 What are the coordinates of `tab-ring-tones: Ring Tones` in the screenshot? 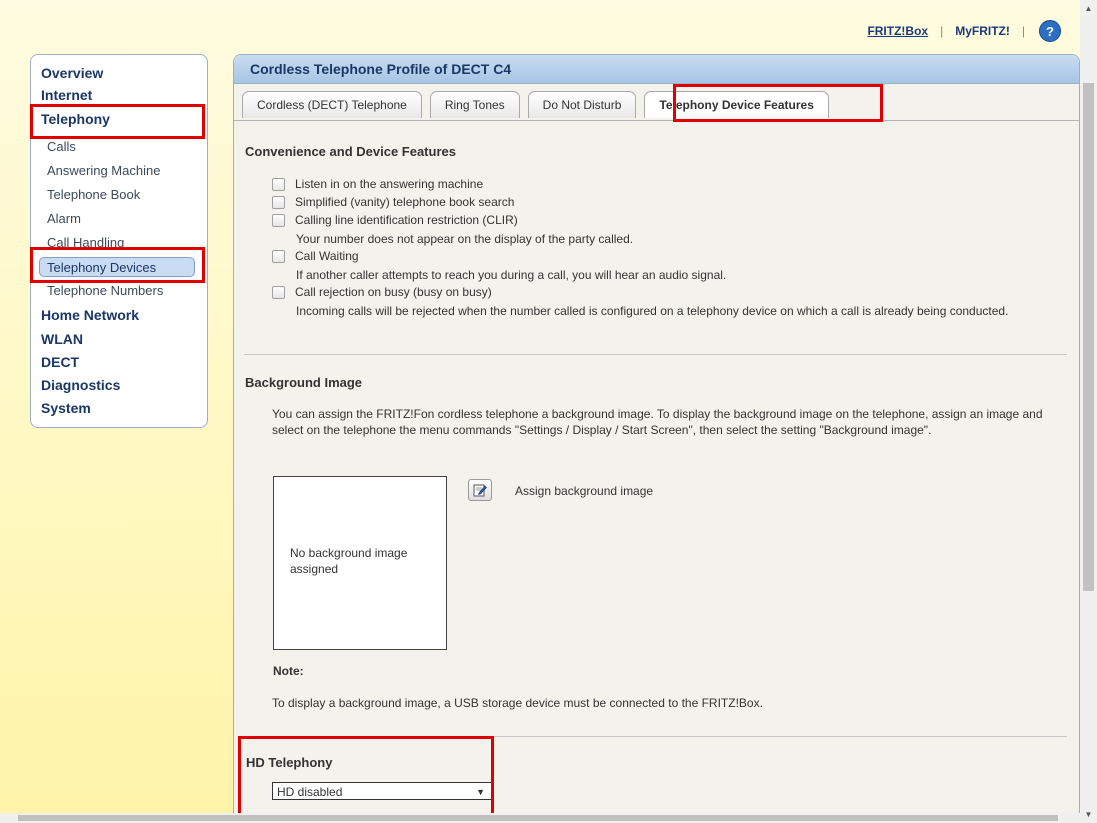 It's located at (474, 104).